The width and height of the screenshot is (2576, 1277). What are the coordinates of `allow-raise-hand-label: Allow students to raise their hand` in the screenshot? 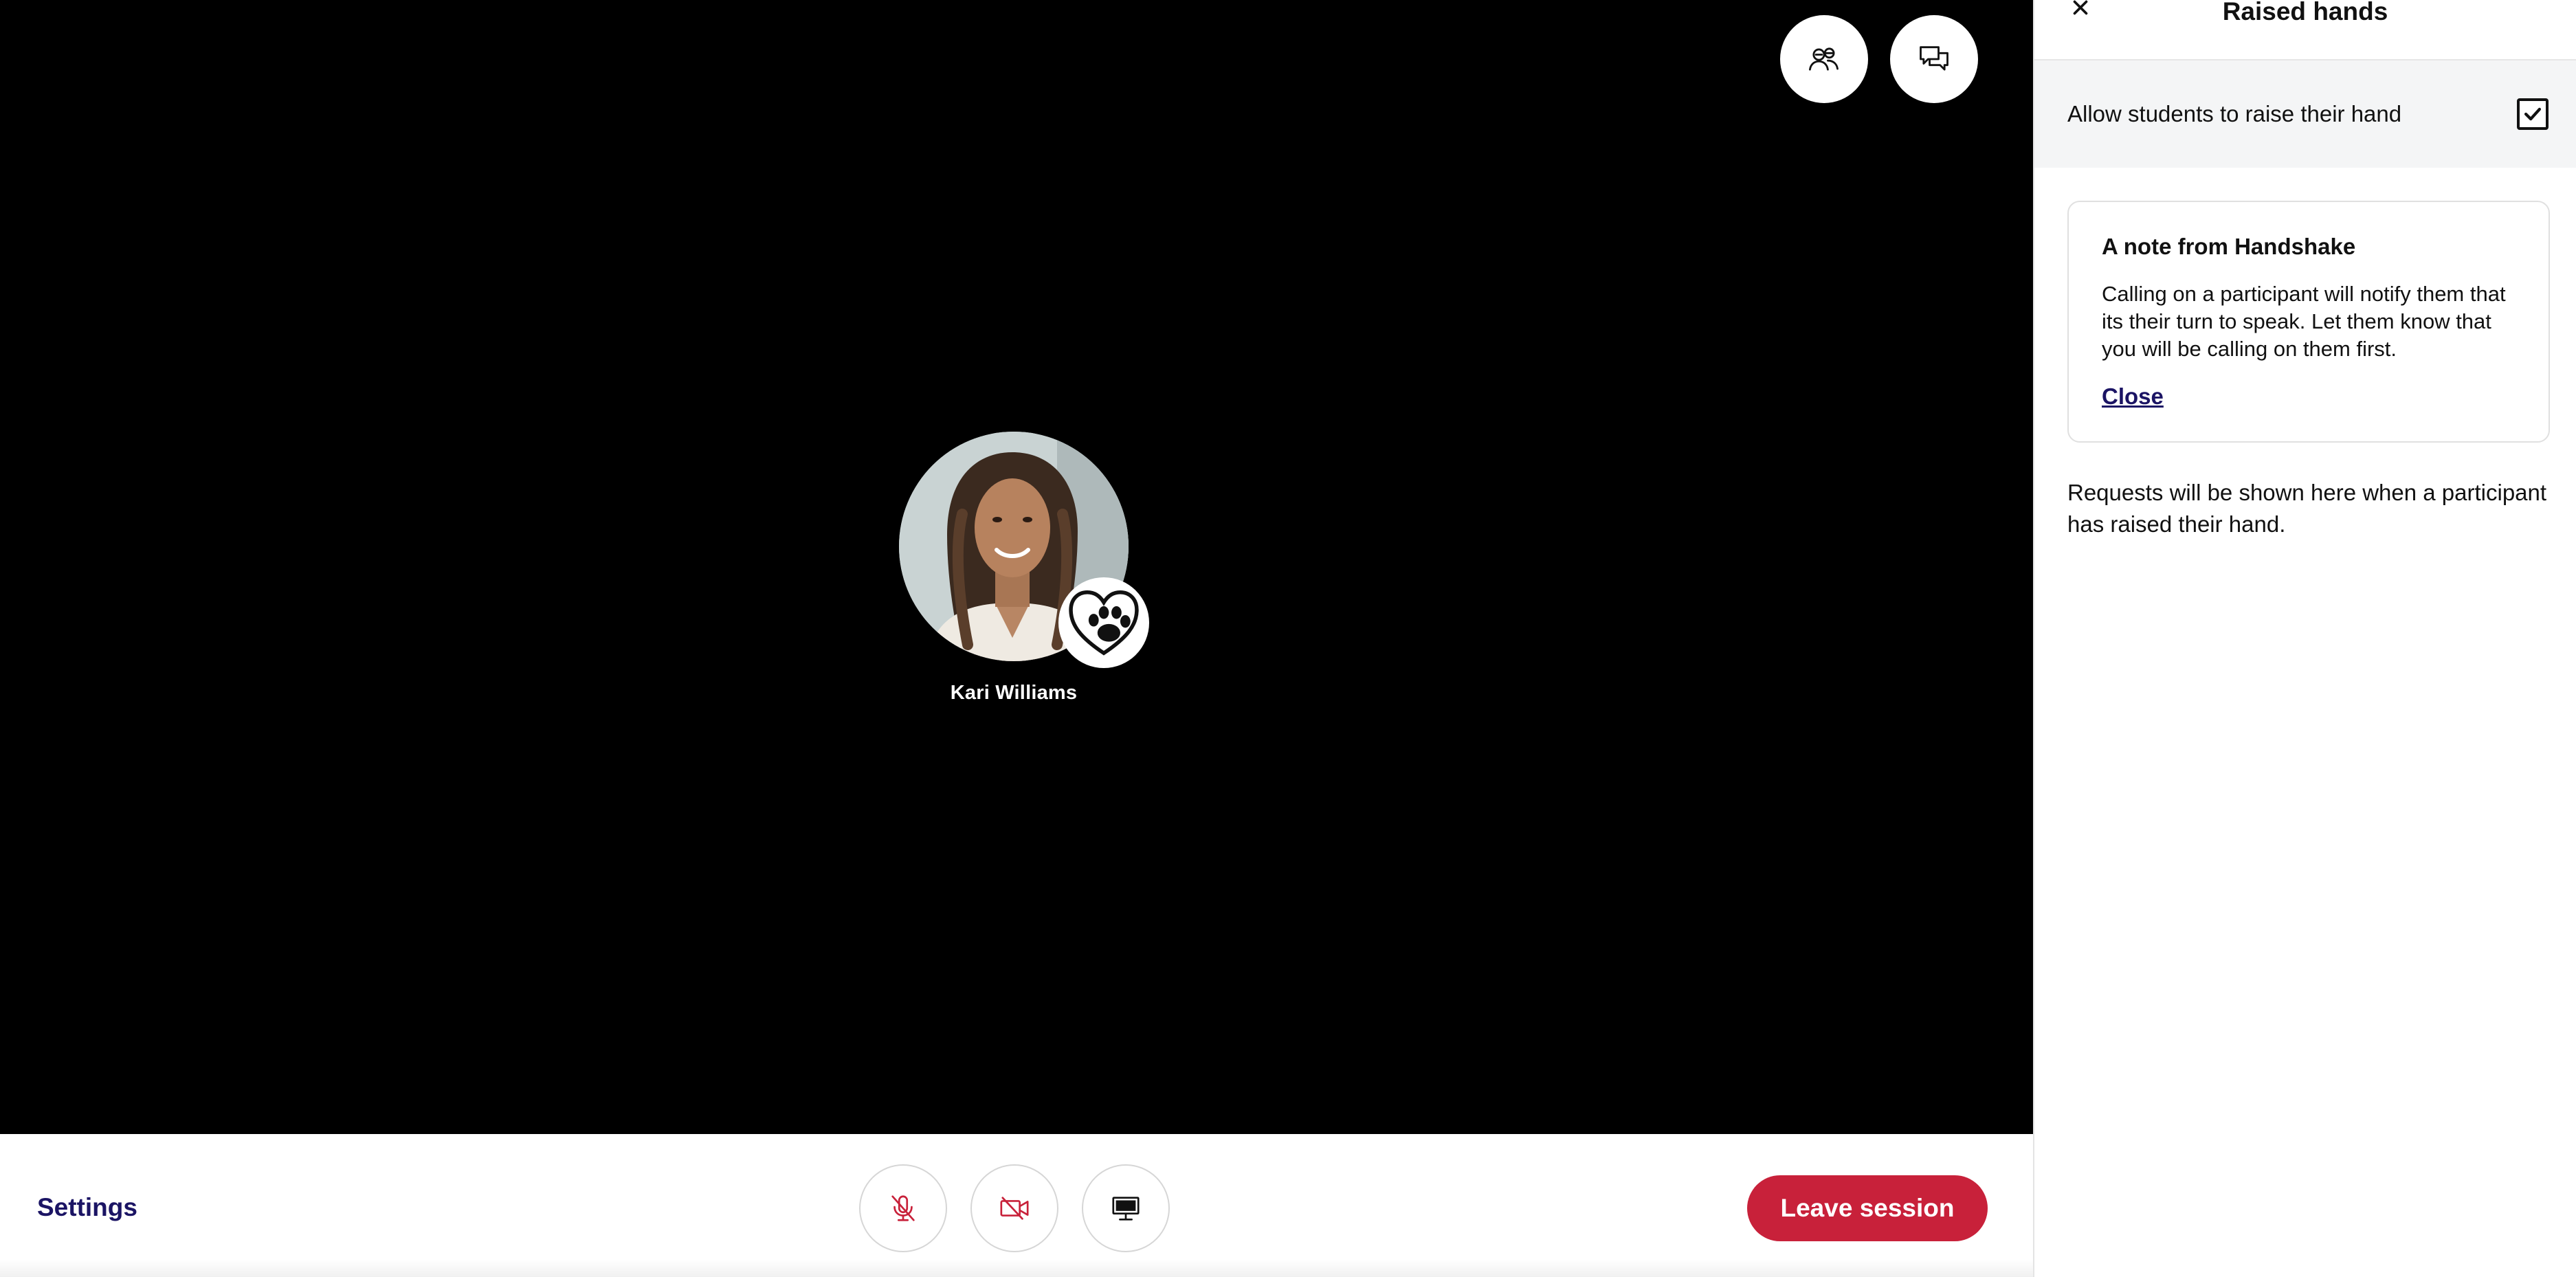 It's located at (2234, 114).